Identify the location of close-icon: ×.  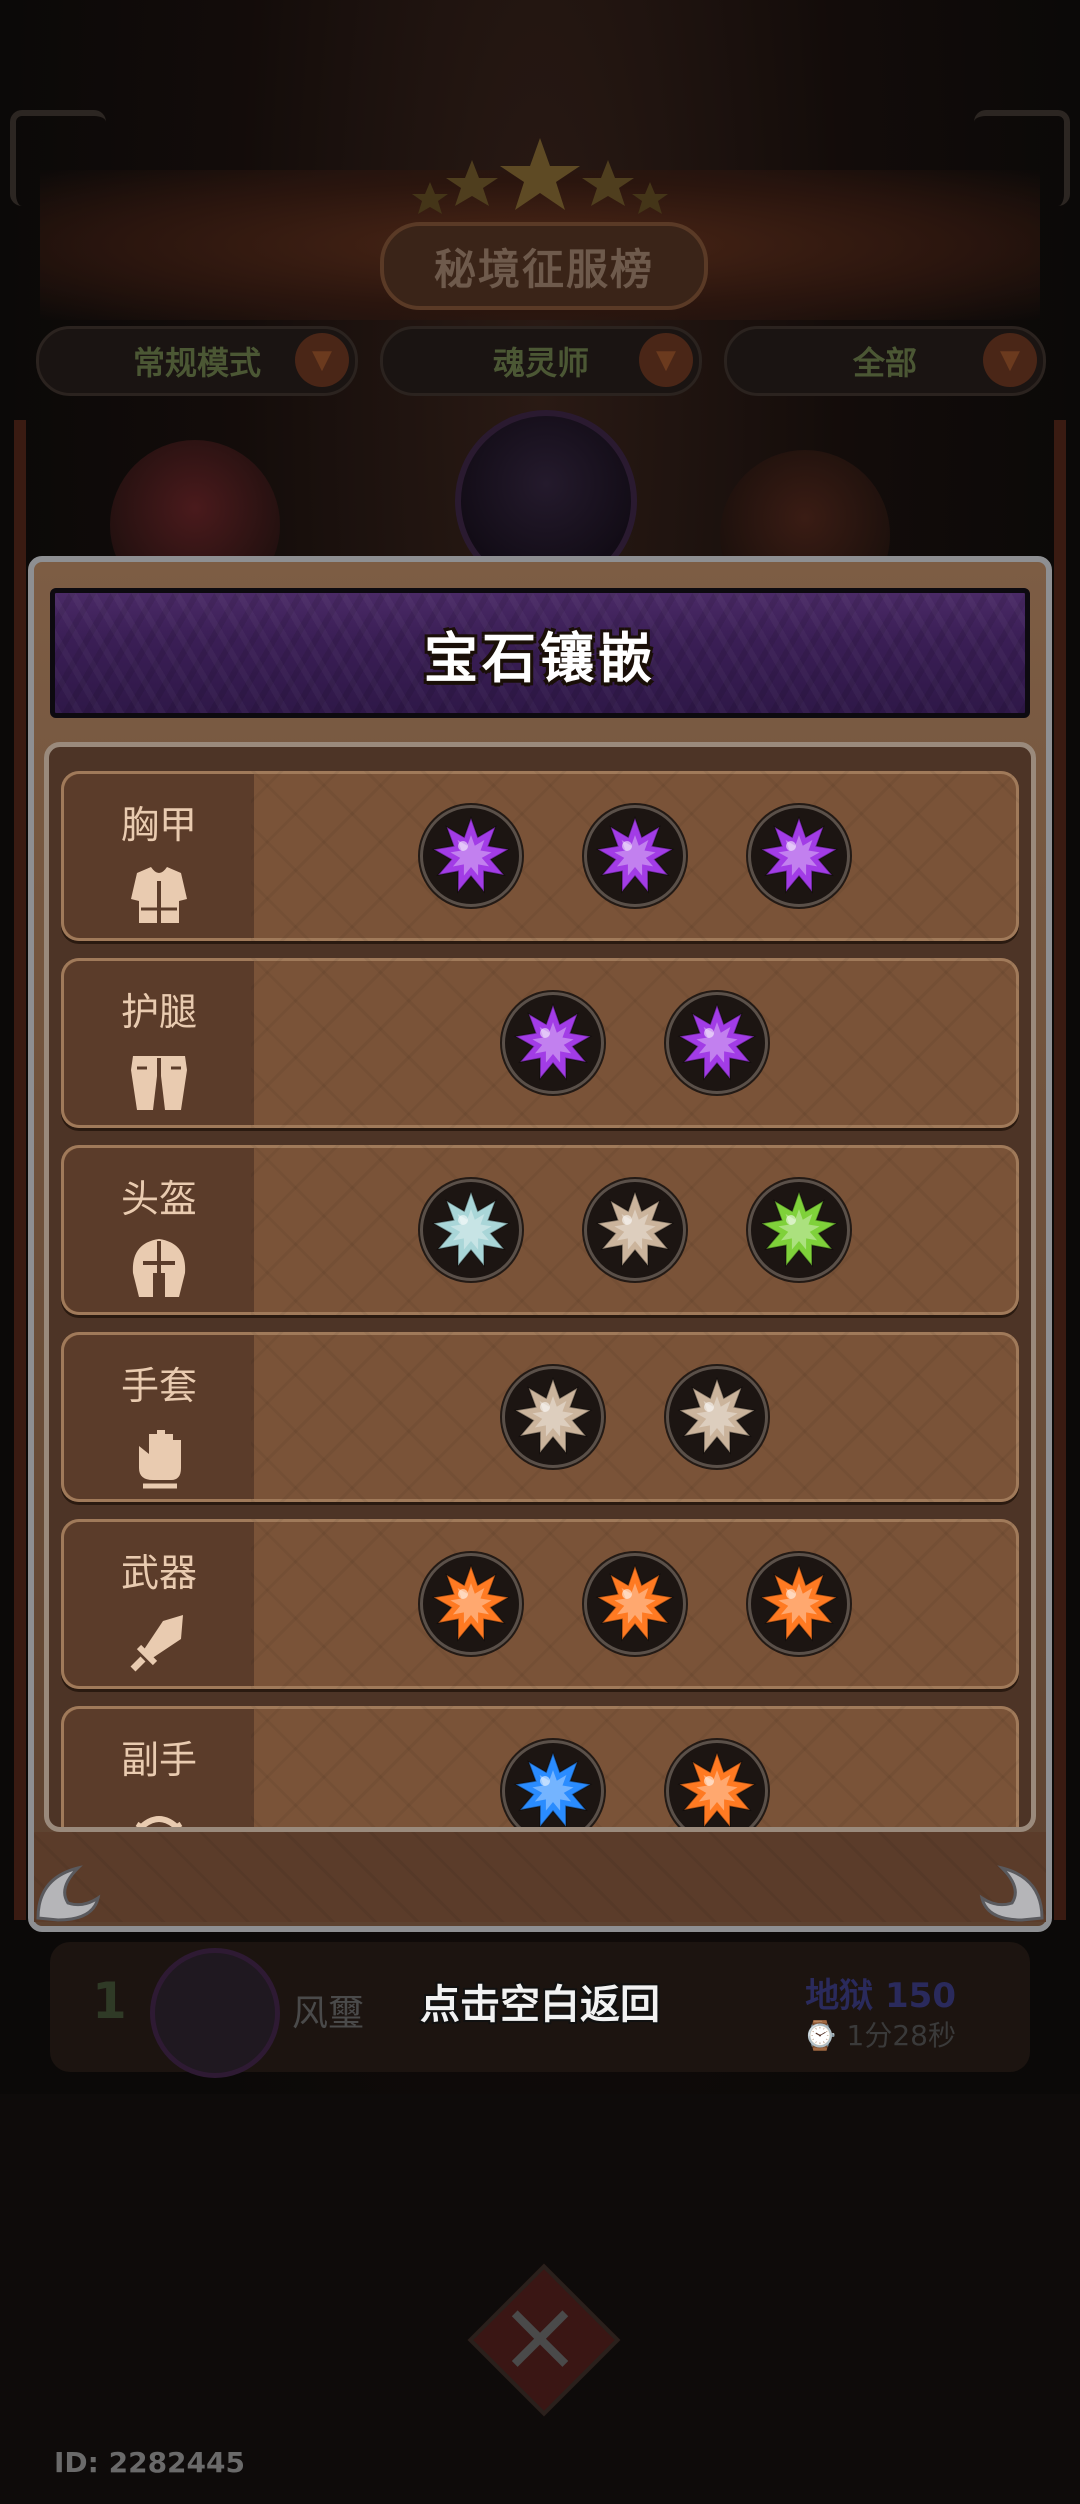
(540, 2335).